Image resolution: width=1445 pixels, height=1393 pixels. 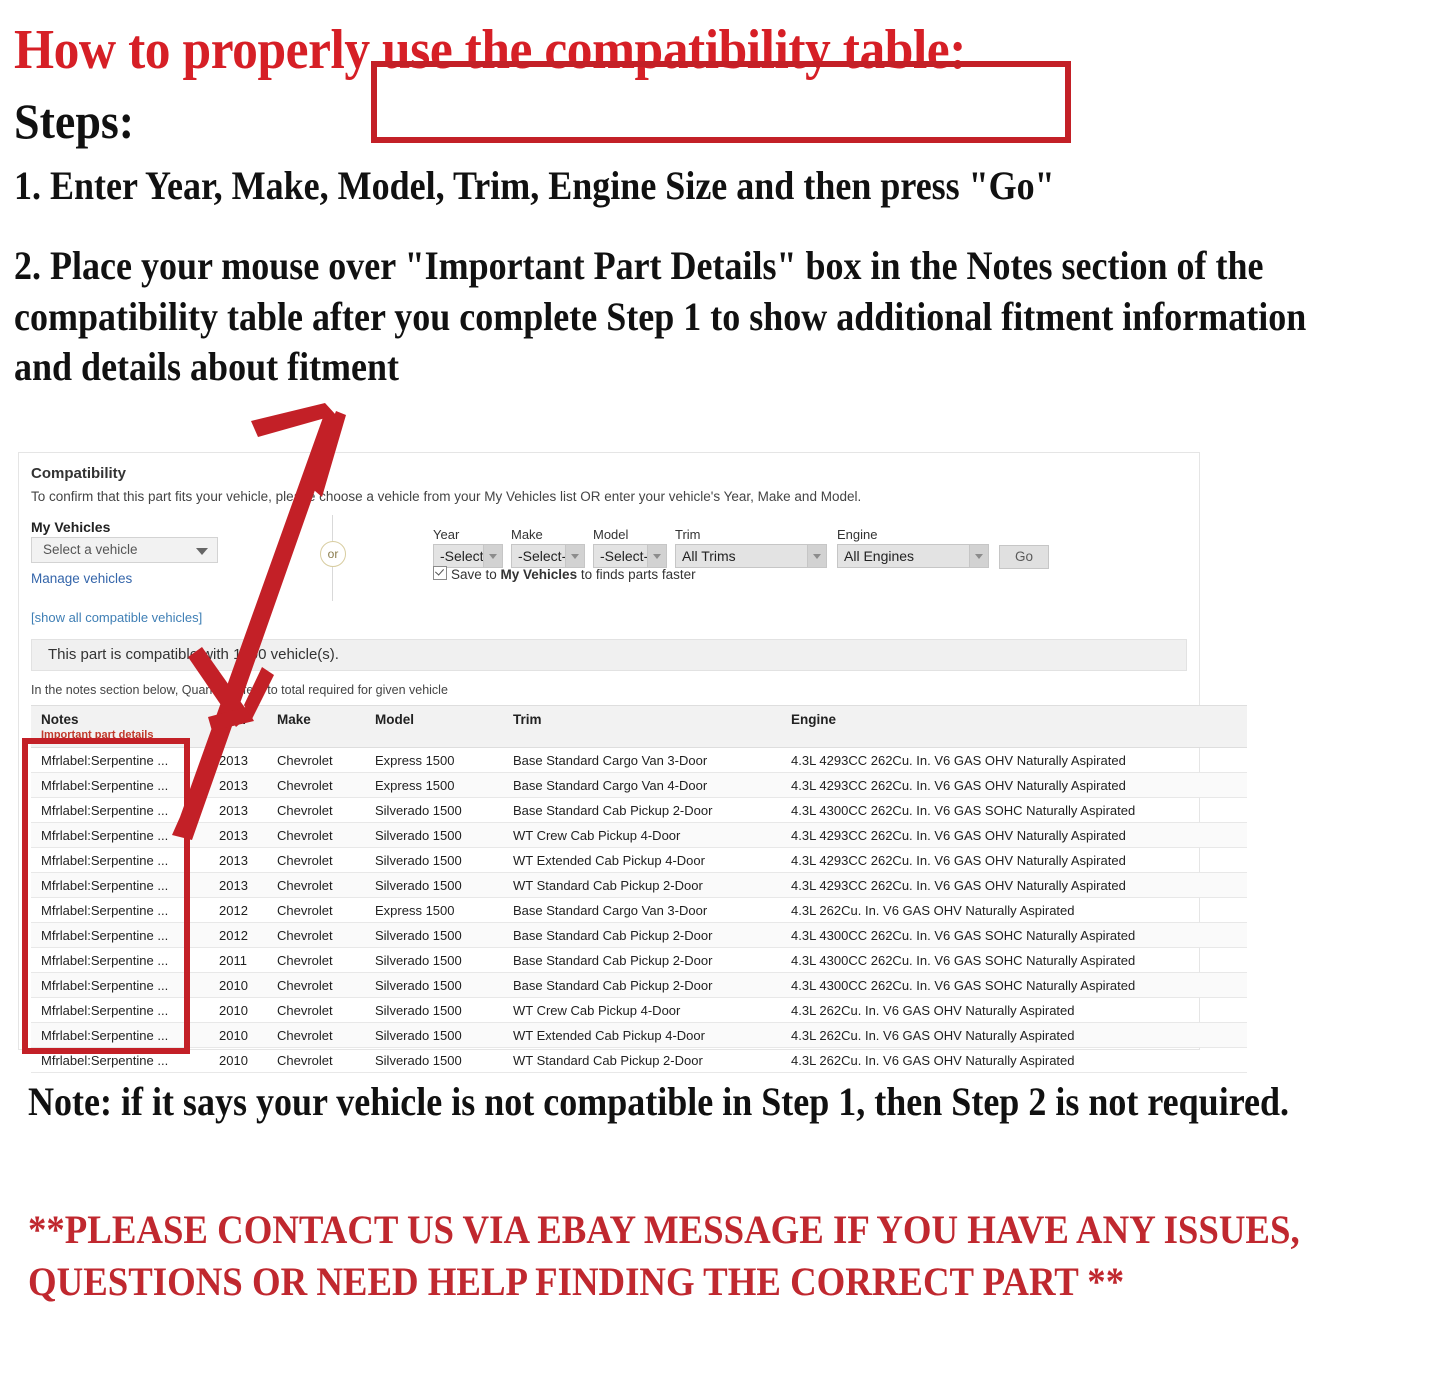 I want to click on my-vehicles-label: My Vehicles, so click(x=71, y=527).